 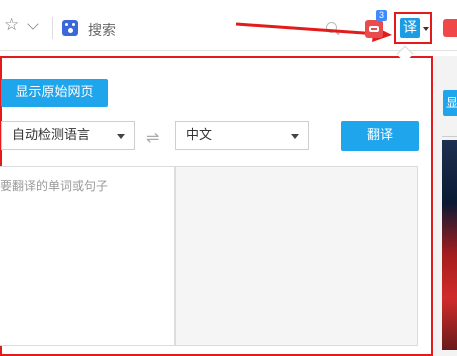 What do you see at coordinates (54, 186) in the screenshot?
I see `source-text-placeholder: 要翻译的单词或句子` at bounding box center [54, 186].